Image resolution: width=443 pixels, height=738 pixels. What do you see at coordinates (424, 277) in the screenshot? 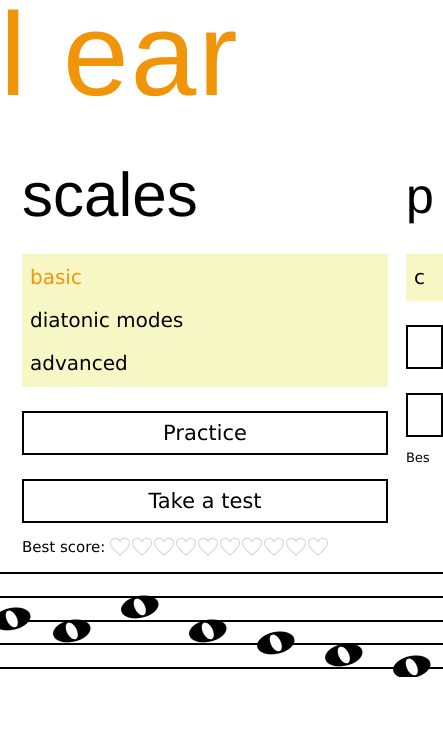
I see `list-item: c` at bounding box center [424, 277].